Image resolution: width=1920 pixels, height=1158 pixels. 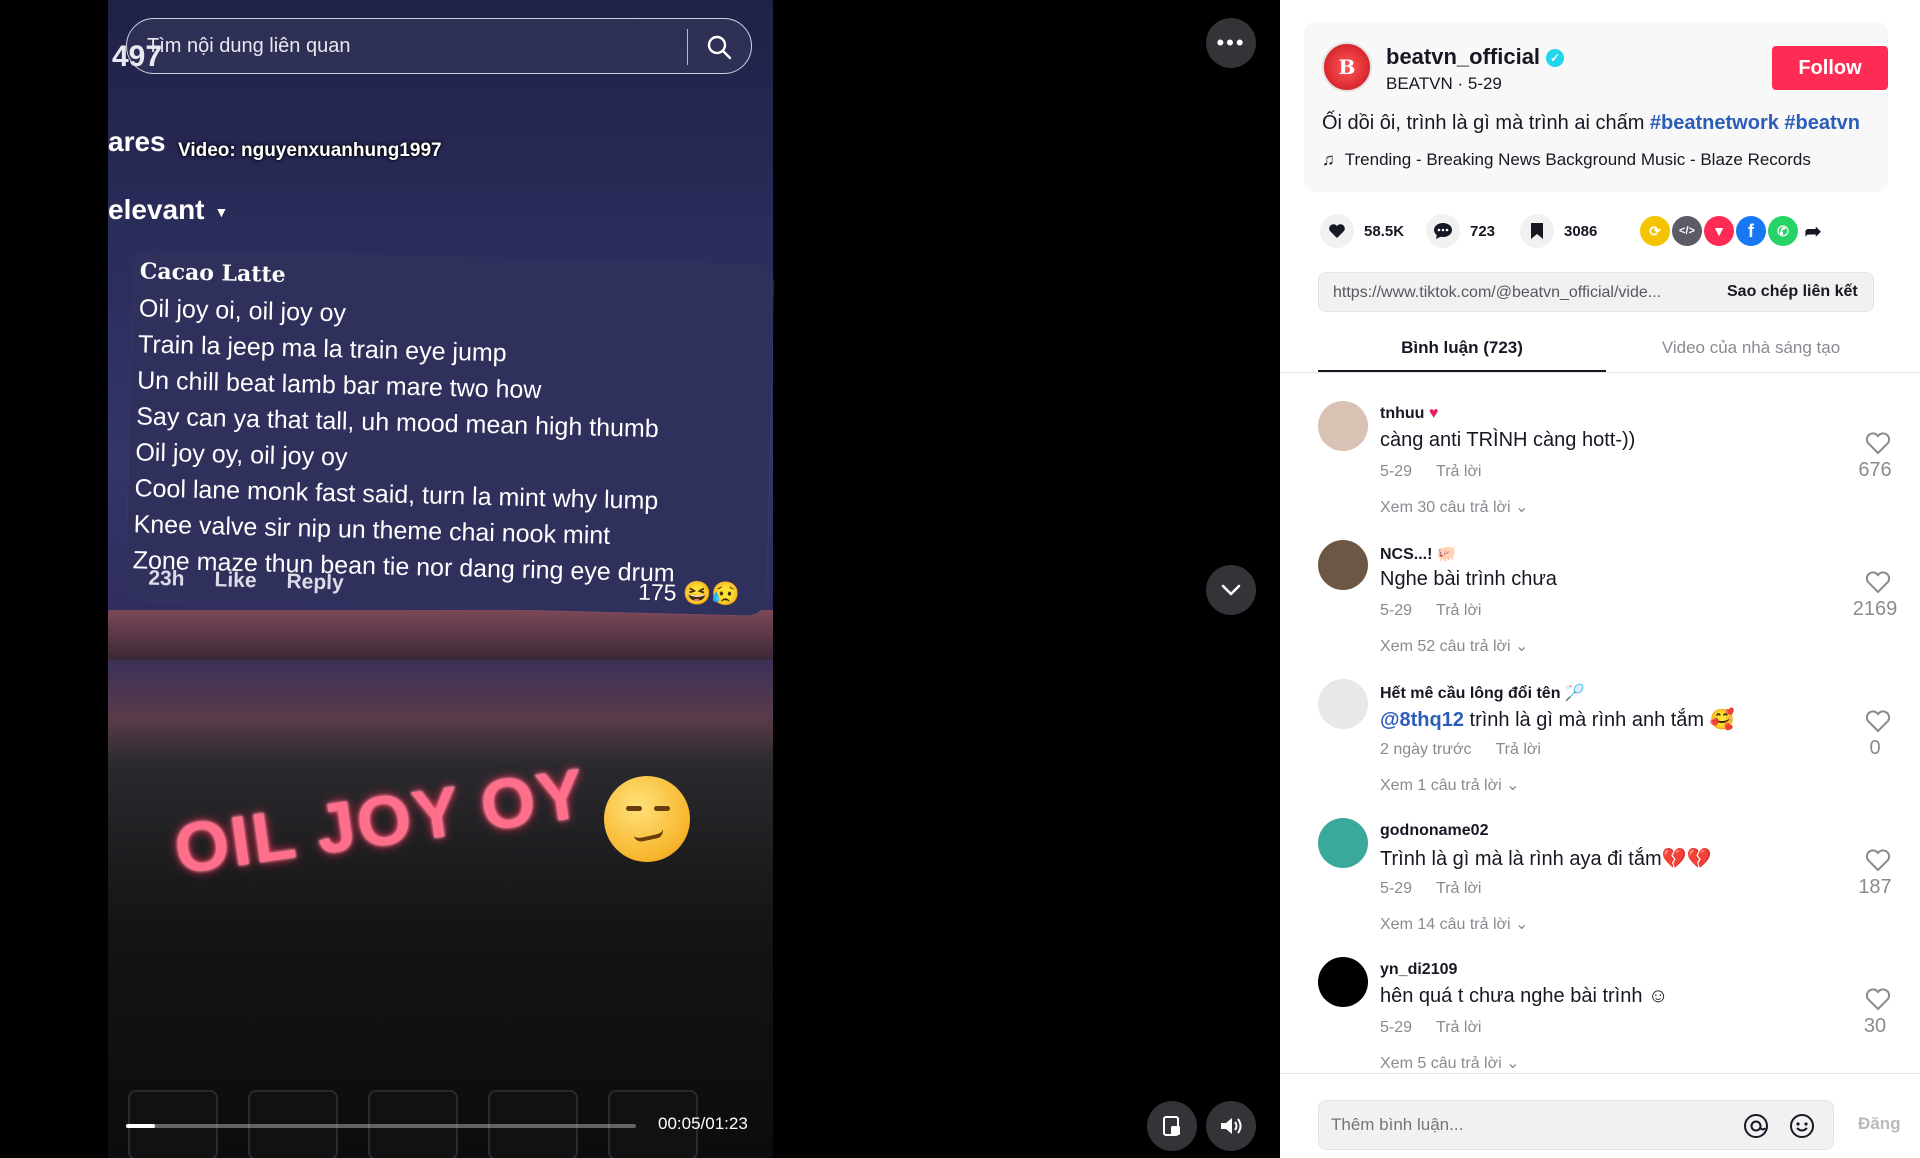 I want to click on comment-input, so click(x=1531, y=1125).